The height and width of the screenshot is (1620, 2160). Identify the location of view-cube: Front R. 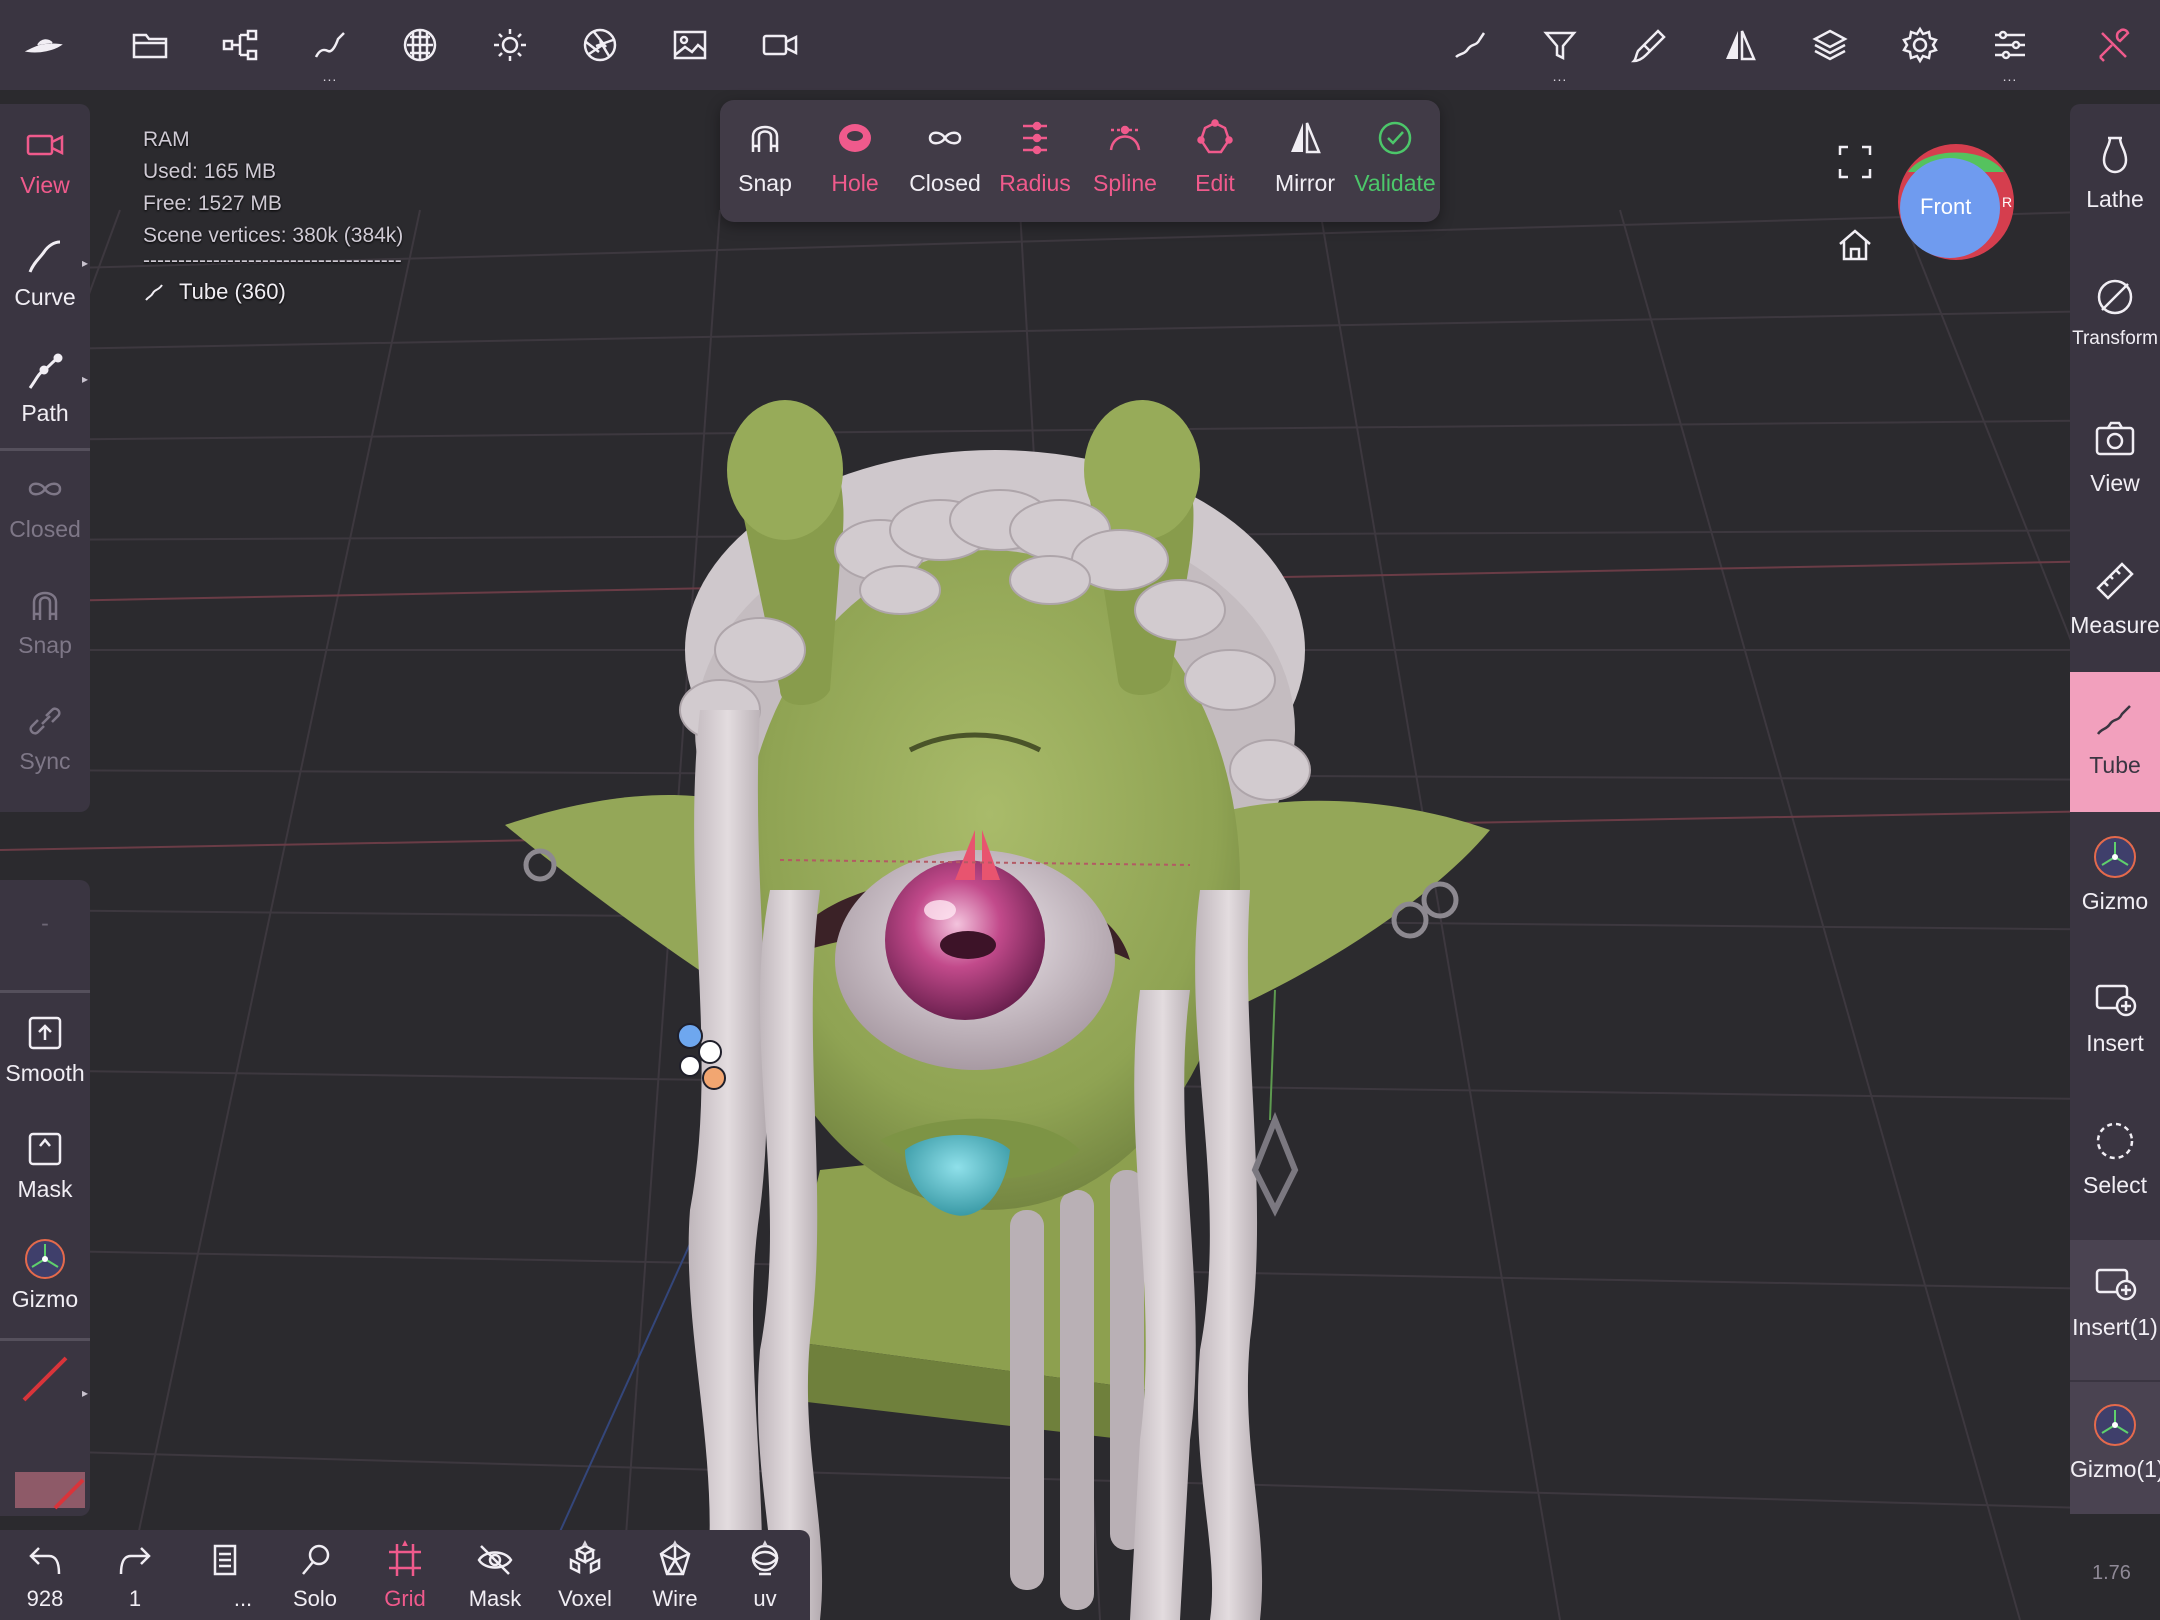
(1956, 202).